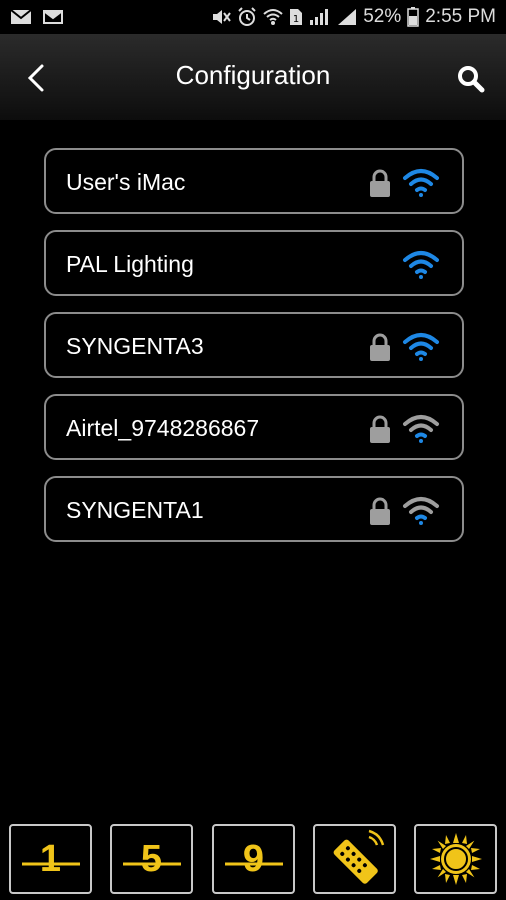 The image size is (506, 900). Describe the element at coordinates (254, 345) in the screenshot. I see `network-row: SYNGENTA3` at that location.